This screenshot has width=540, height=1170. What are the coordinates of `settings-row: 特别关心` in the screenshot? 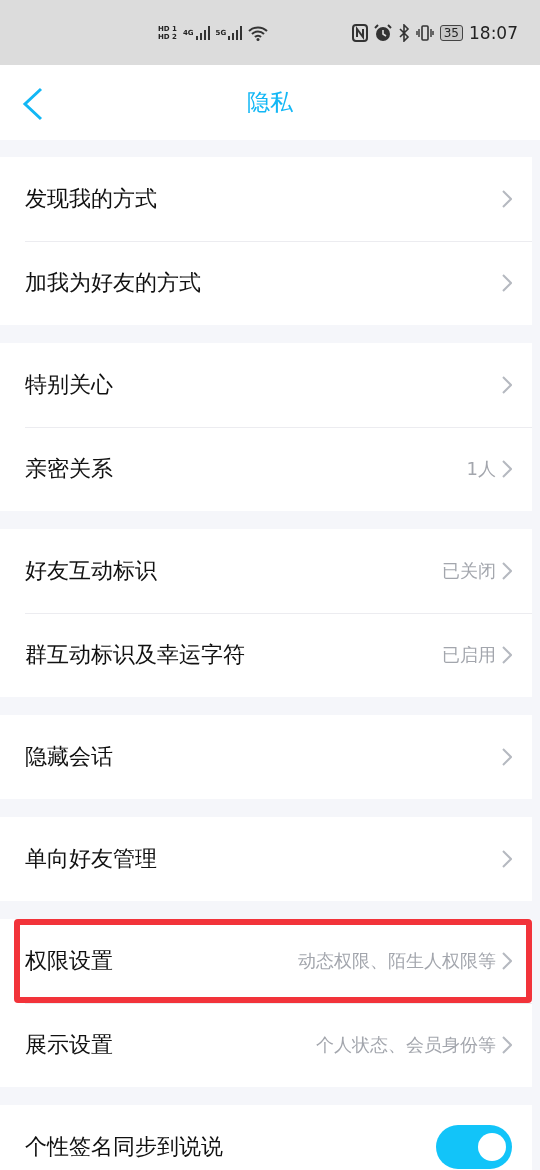 It's located at (266, 385).